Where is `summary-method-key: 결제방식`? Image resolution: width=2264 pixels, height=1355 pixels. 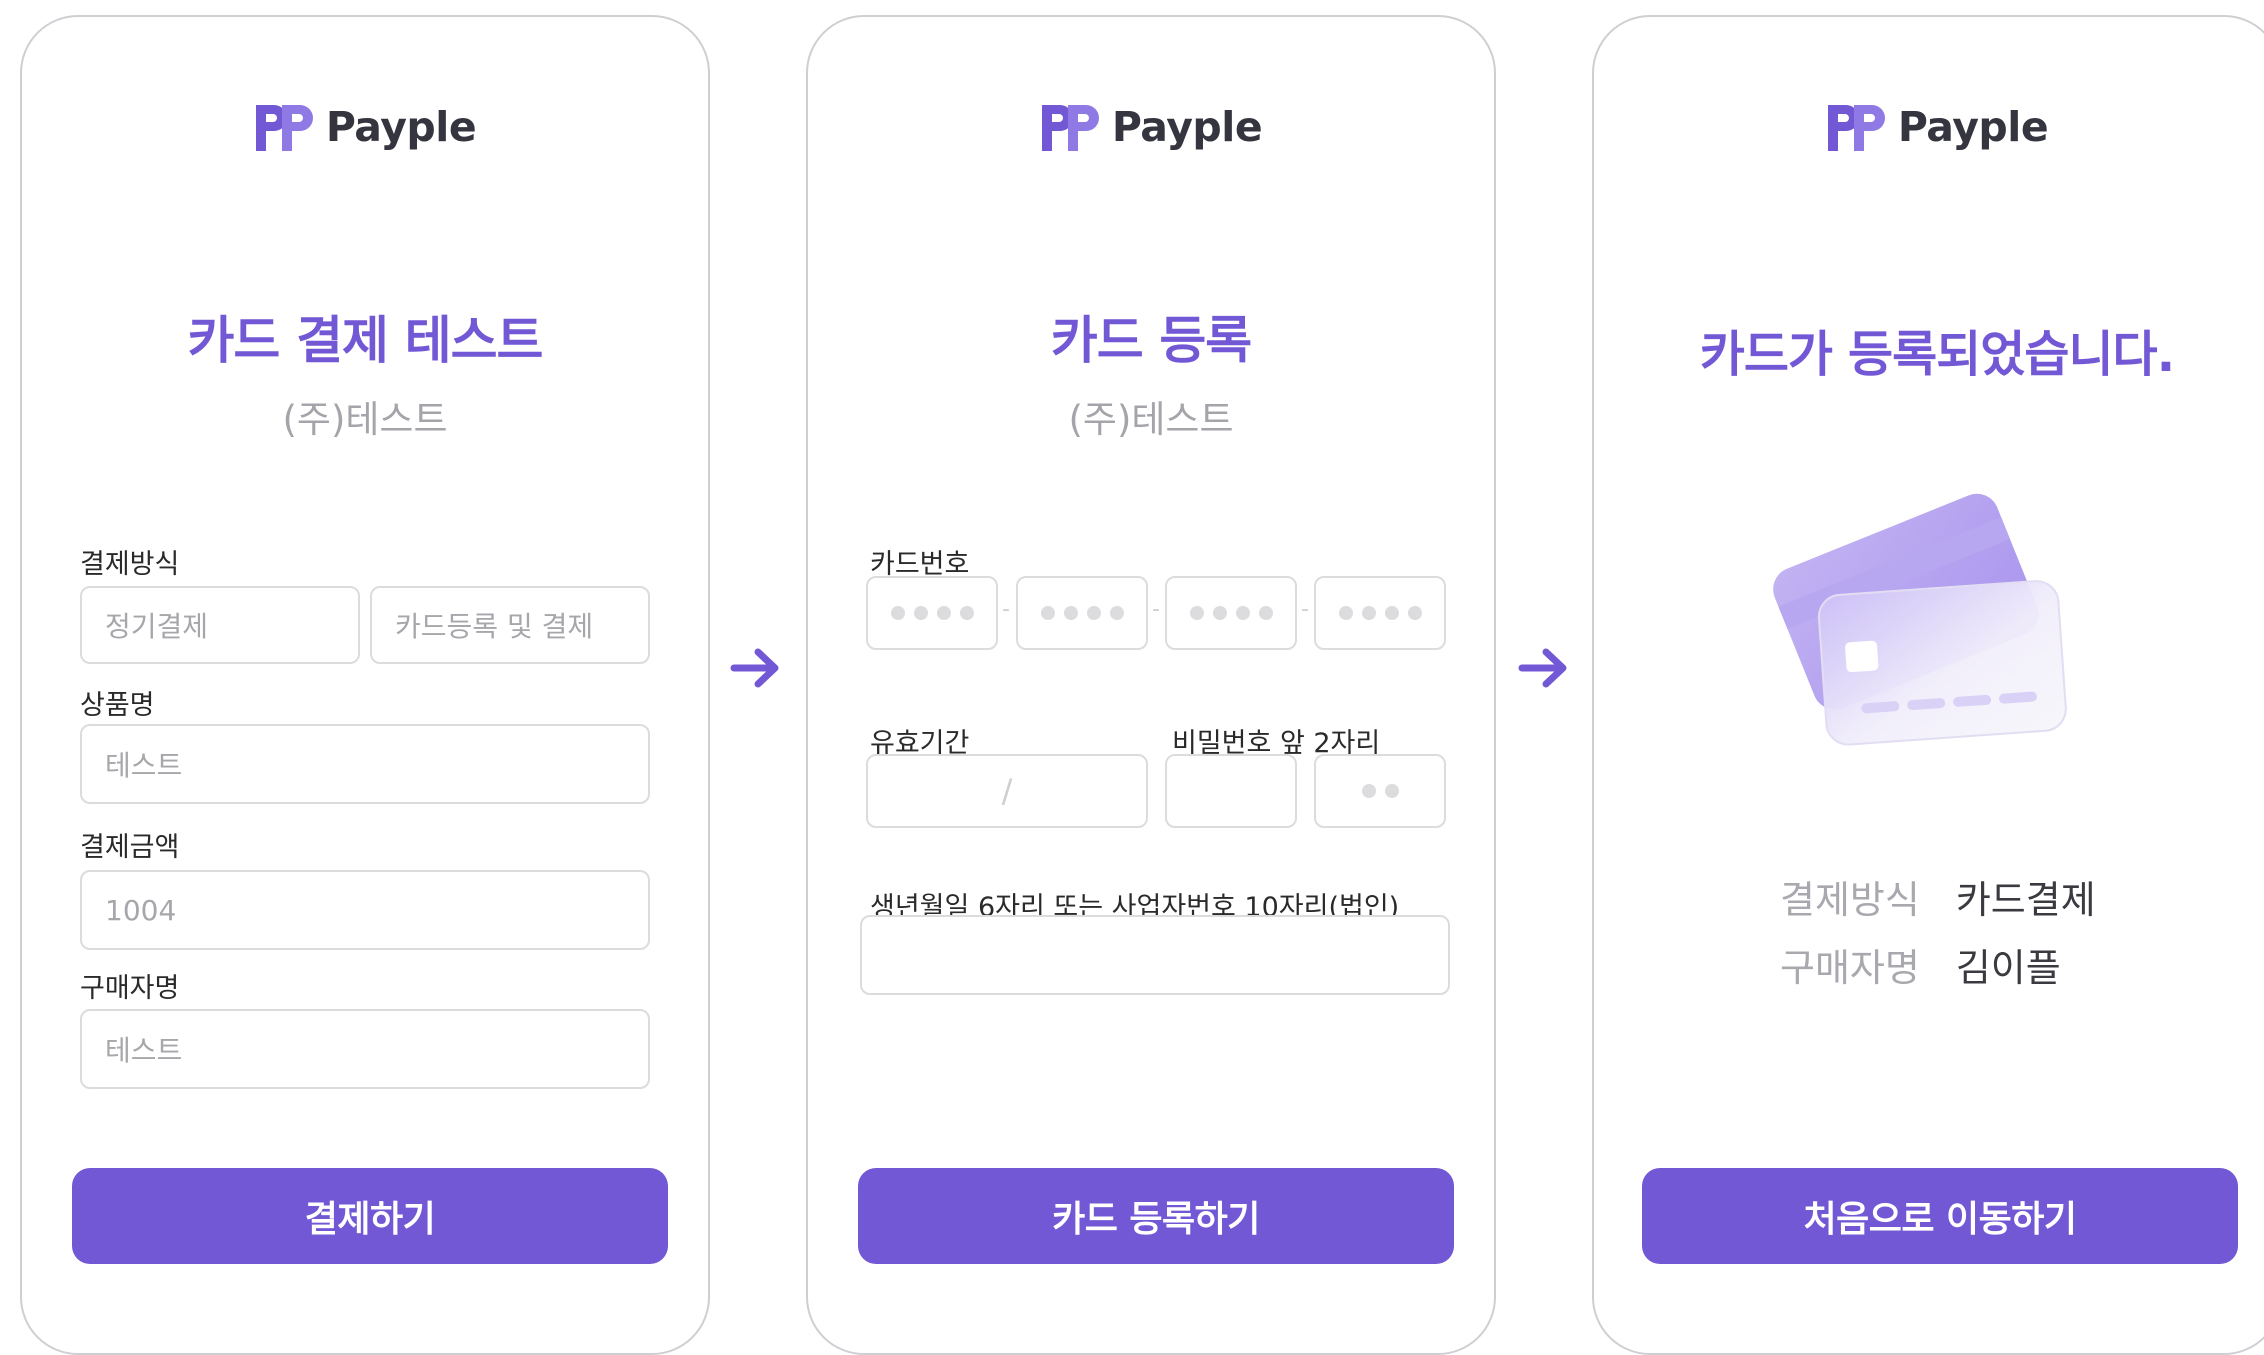 summary-method-key: 결제방식 is located at coordinates (1850, 900).